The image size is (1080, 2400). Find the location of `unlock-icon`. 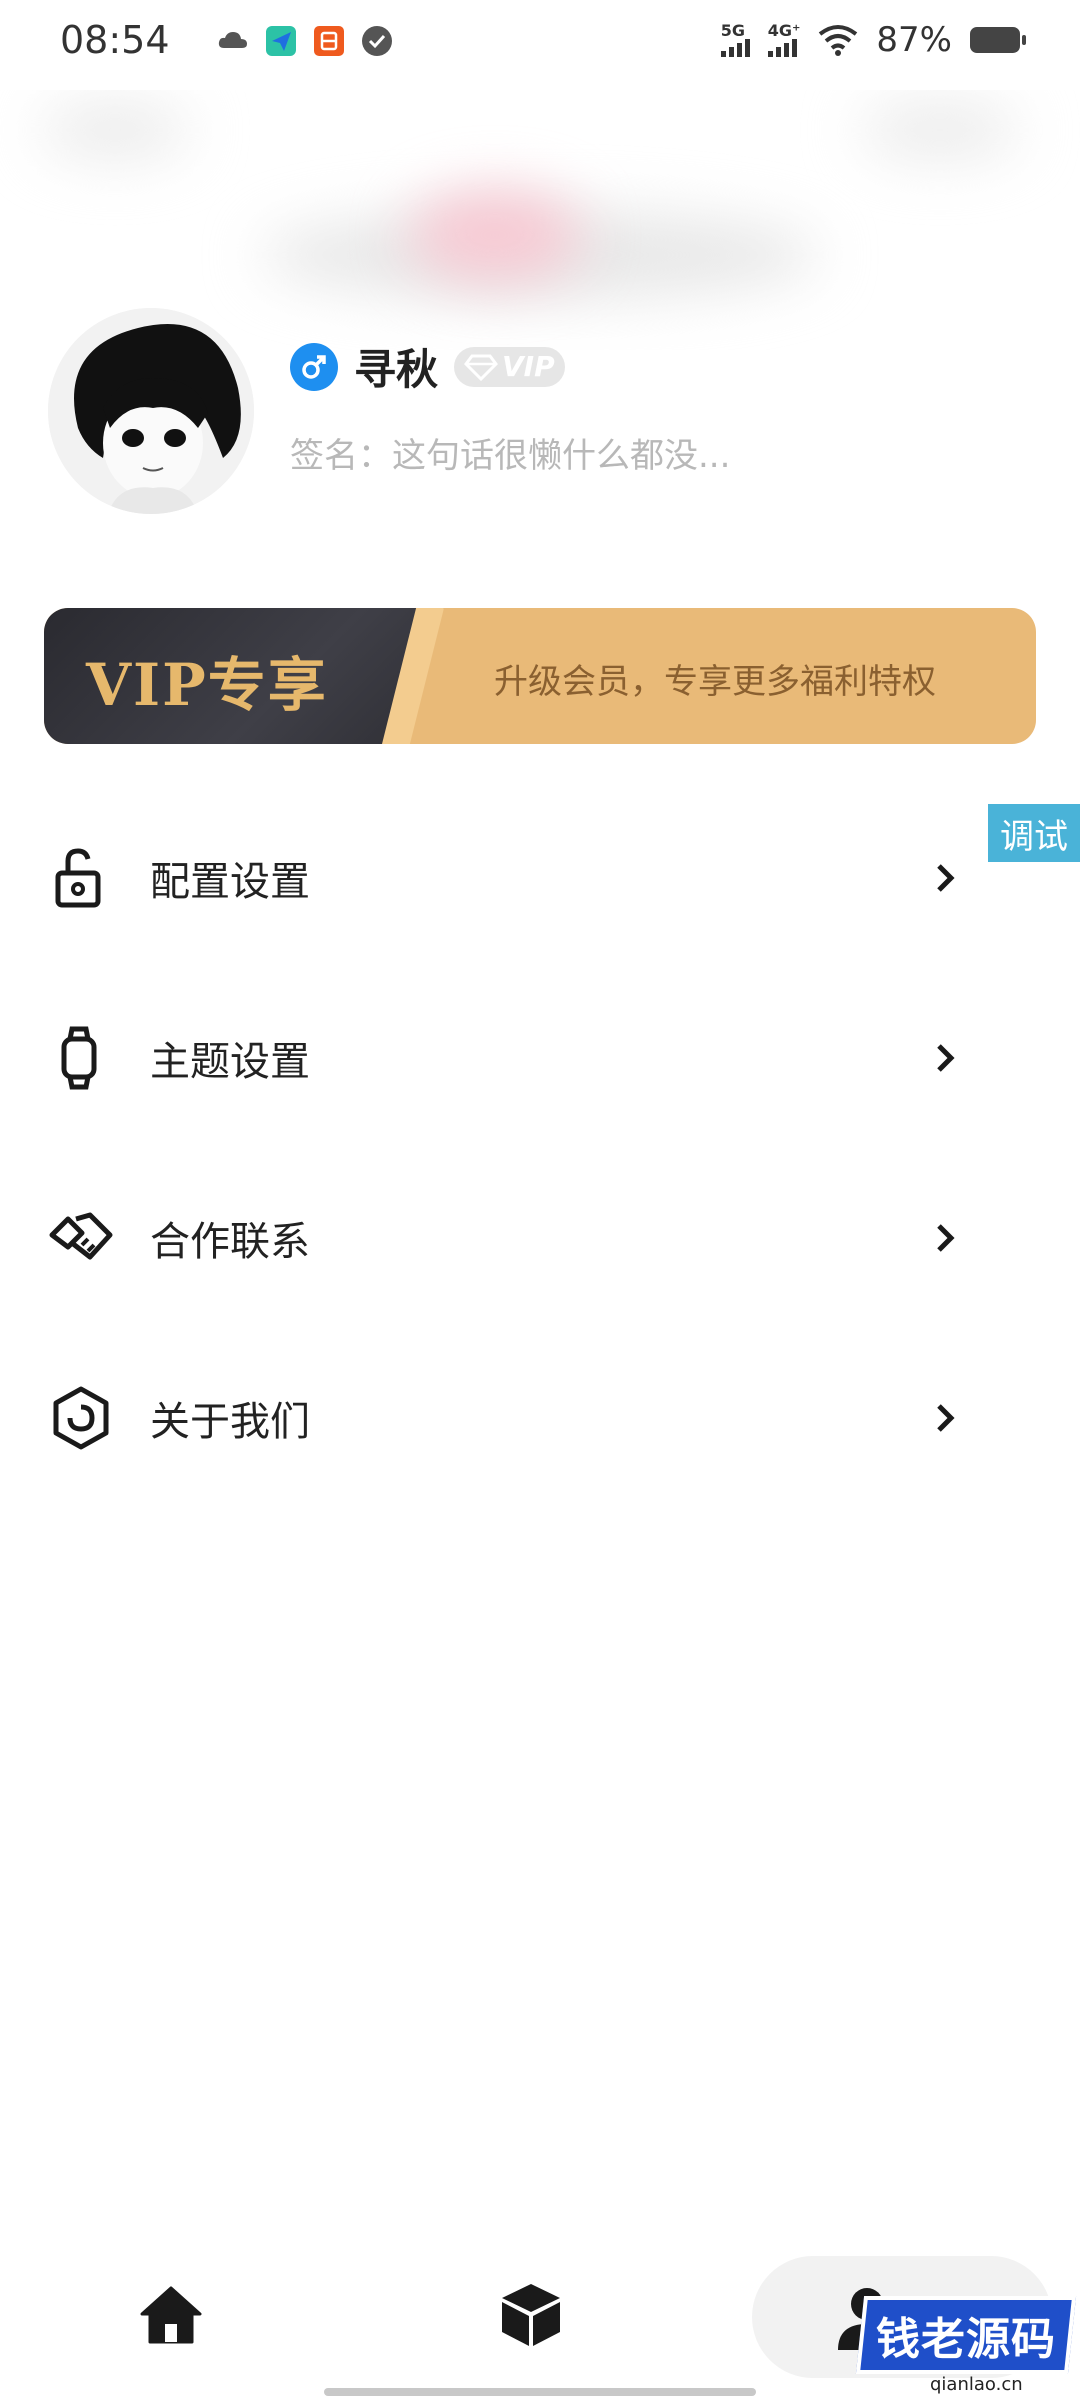

unlock-icon is located at coordinates (78, 878).